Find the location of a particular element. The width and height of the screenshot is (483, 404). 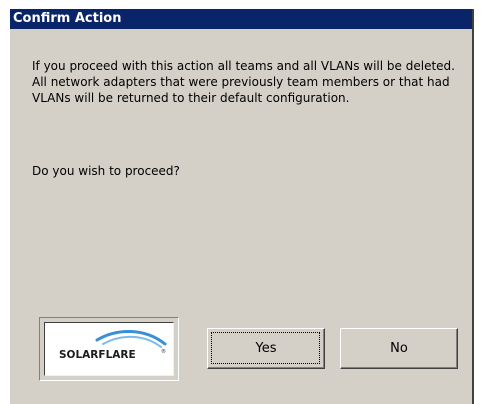

solarflare-logo-icon: SOLARFLARE ® is located at coordinates (113, 345).